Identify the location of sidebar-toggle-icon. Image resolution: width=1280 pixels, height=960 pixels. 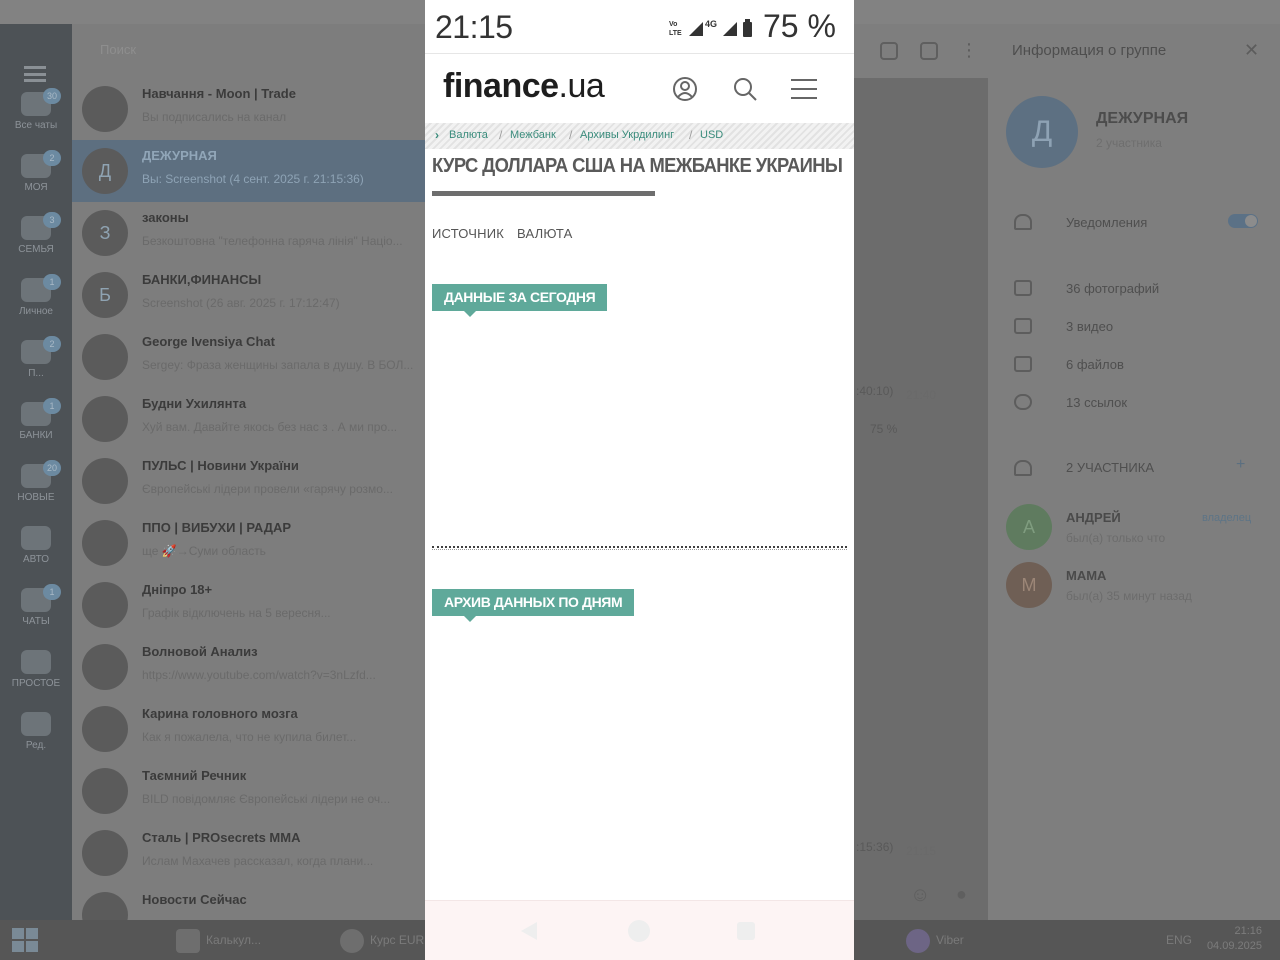
(929, 51).